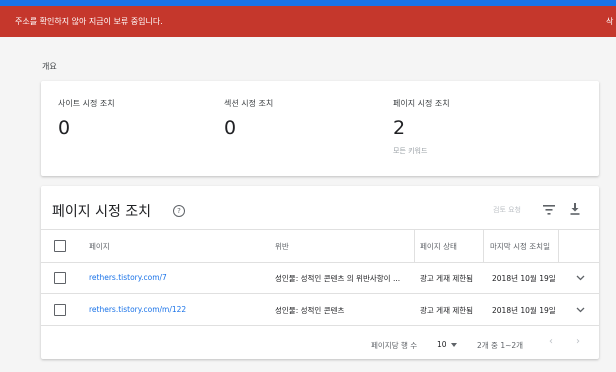 The image size is (616, 372). What do you see at coordinates (99, 246) in the screenshot?
I see `column-header-page: 페이지` at bounding box center [99, 246].